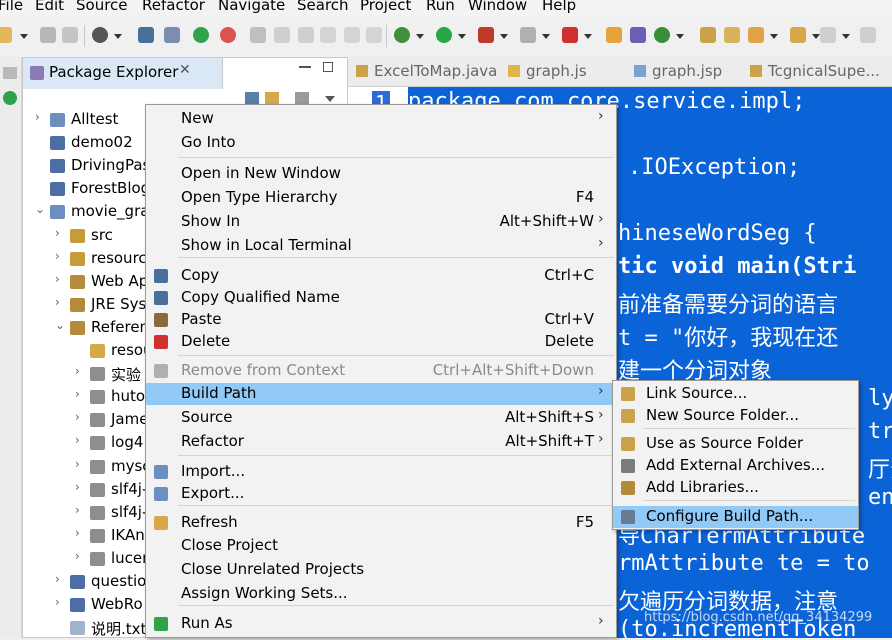 Image resolution: width=892 pixels, height=640 pixels. Describe the element at coordinates (328, 67) in the screenshot. I see `maximize-icon` at that location.